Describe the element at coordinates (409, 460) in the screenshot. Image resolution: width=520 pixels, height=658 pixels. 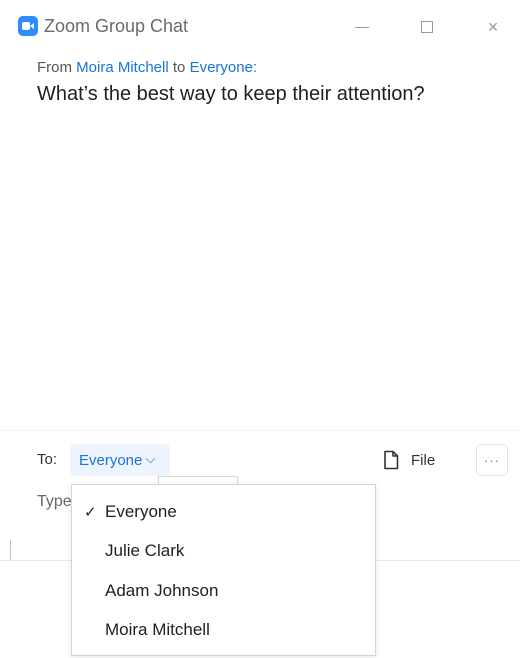
I see `file-button: File` at that location.